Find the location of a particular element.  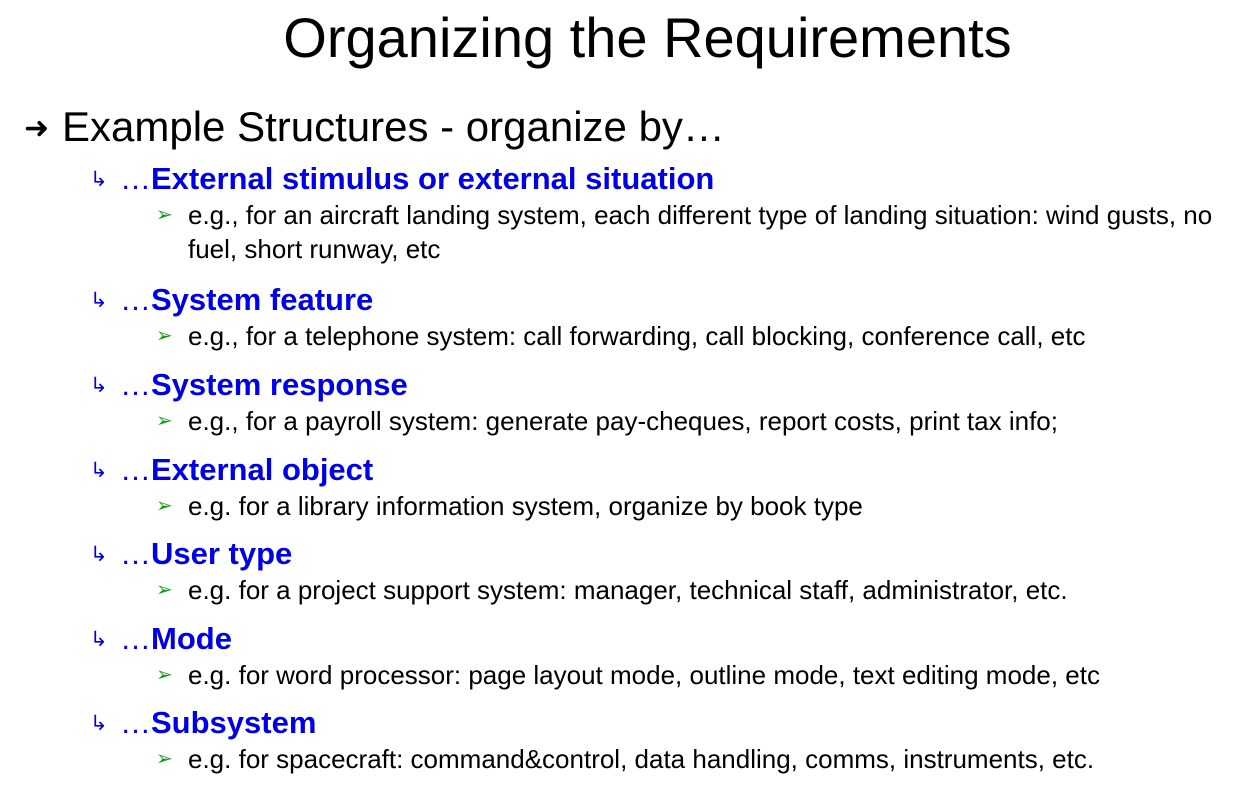

structure-heading-text: Subsystem is located at coordinates (234, 722).